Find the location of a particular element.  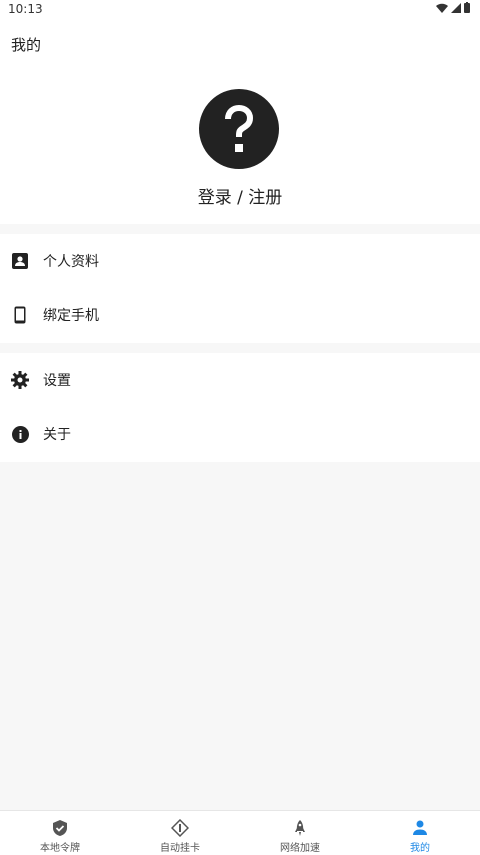

battery-icon is located at coordinates (467, 7).